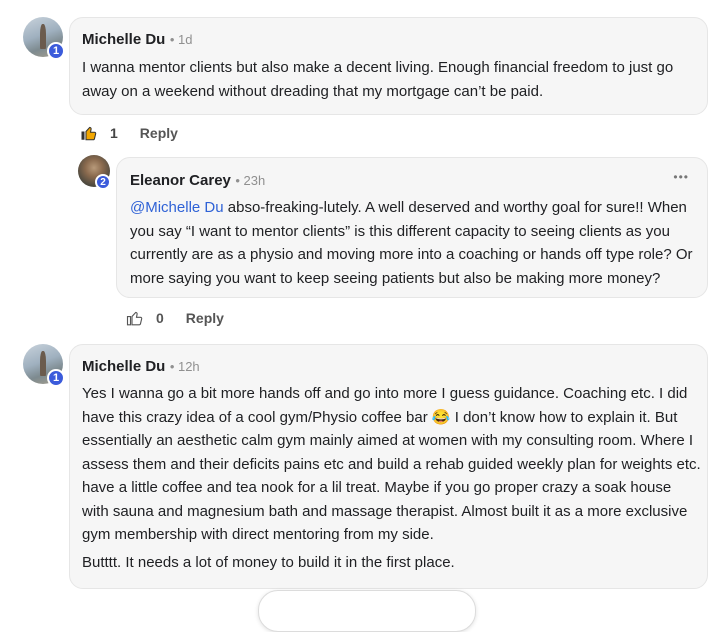 This screenshot has width=720, height=632. Describe the element at coordinates (175, 318) in the screenshot. I see `comment-actions: 0 Reply` at that location.